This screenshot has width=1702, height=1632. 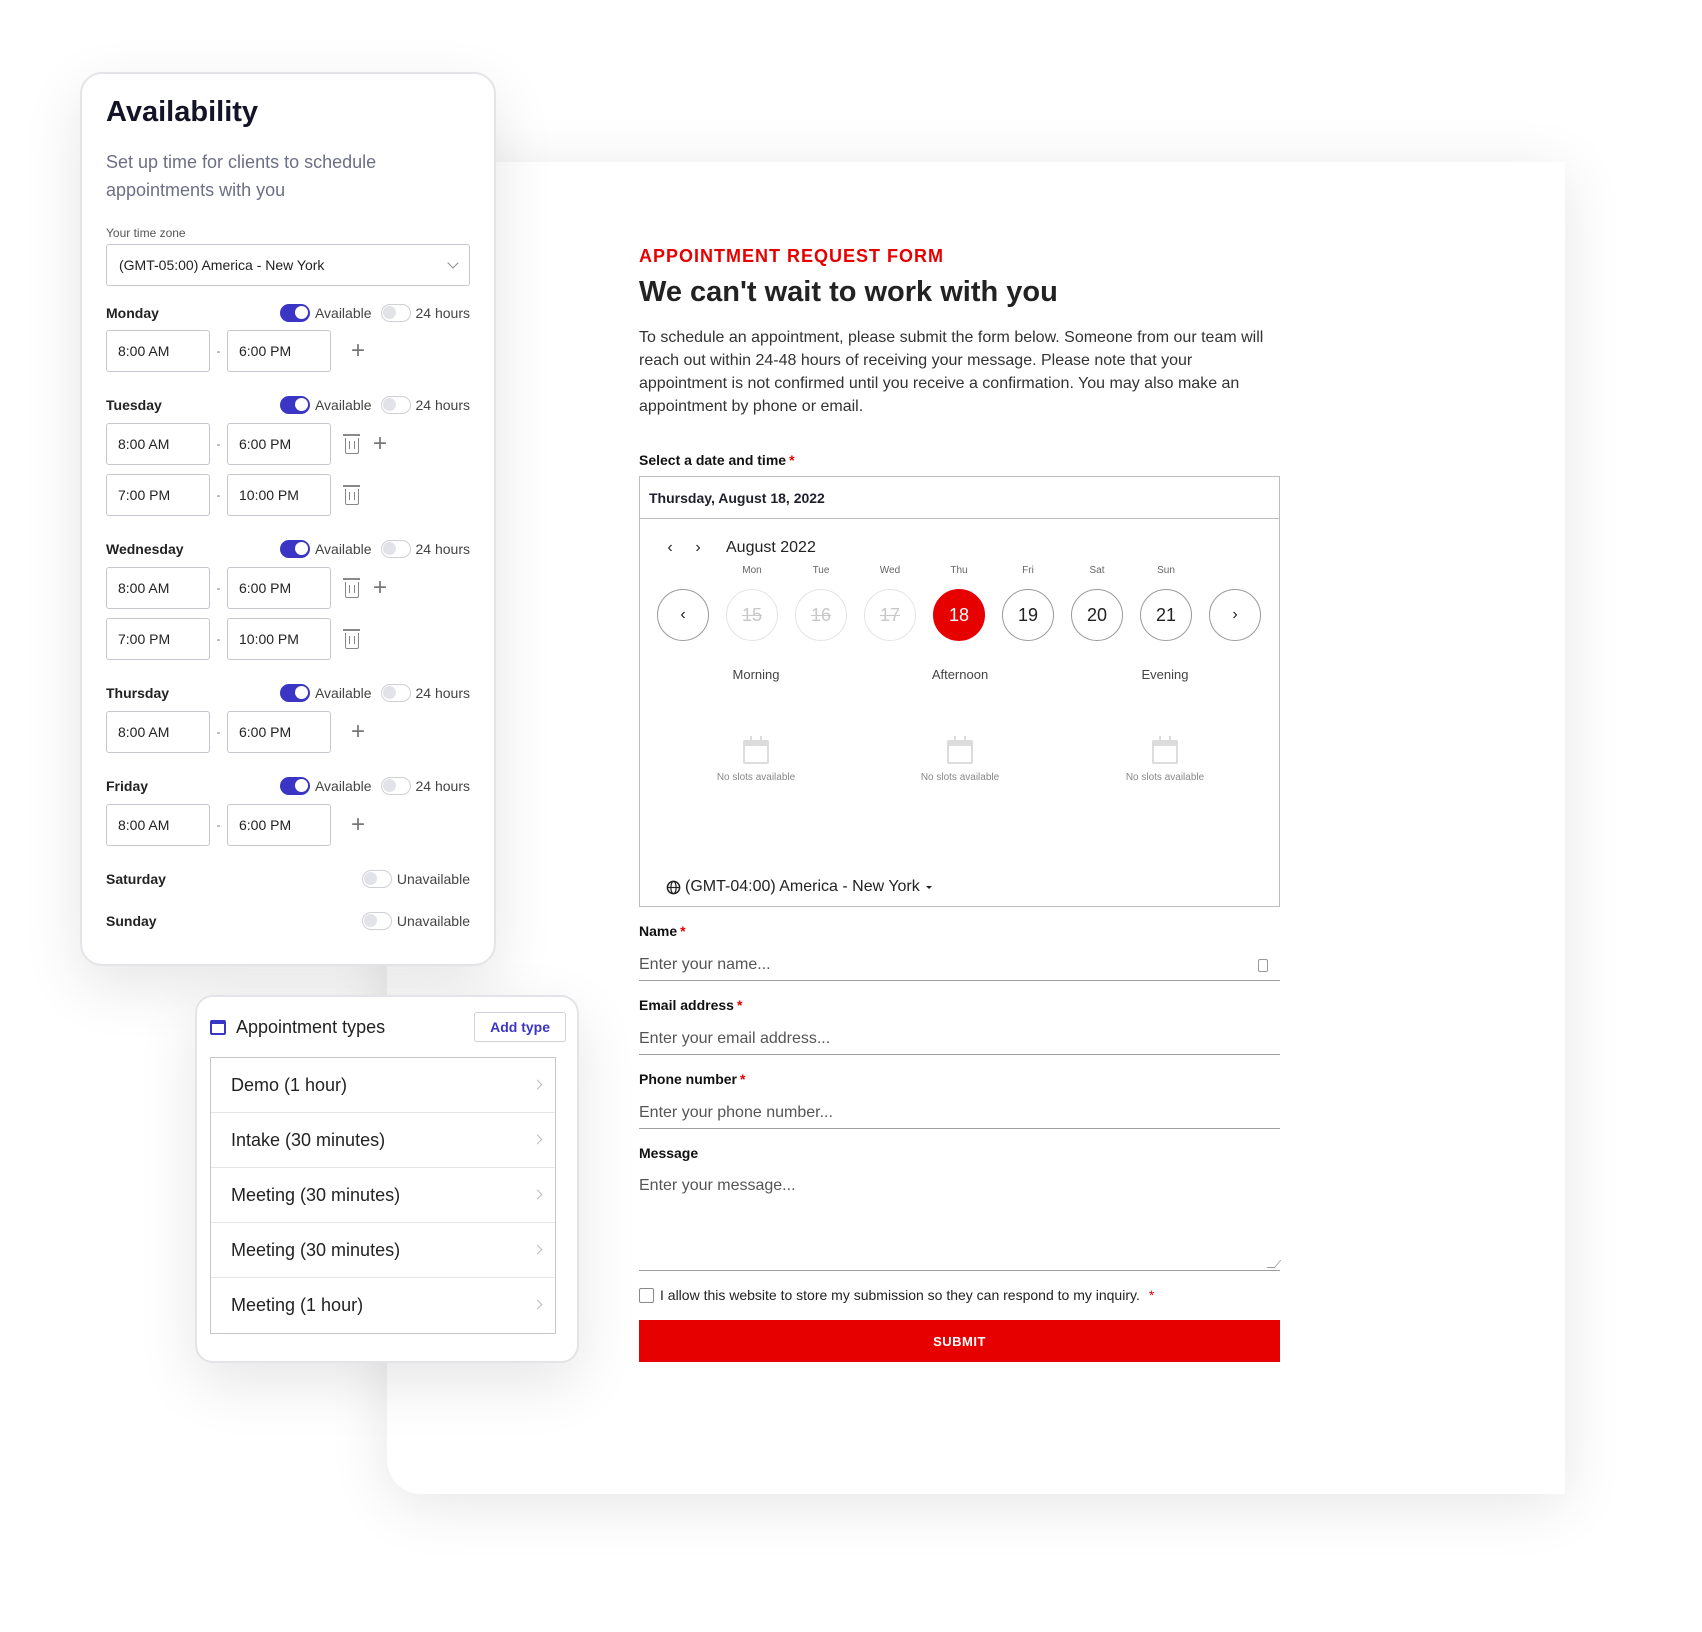 I want to click on message-input, so click(x=959, y=1220).